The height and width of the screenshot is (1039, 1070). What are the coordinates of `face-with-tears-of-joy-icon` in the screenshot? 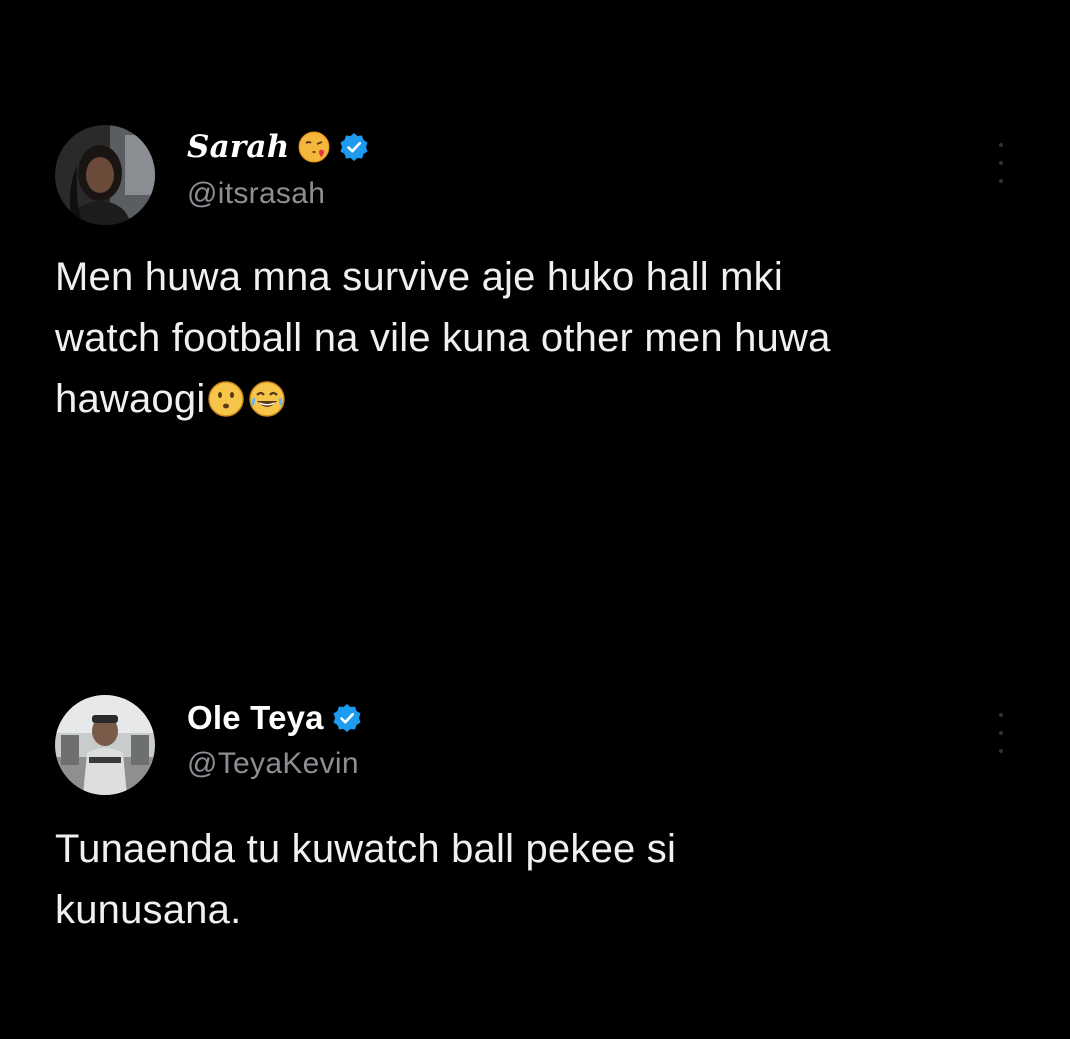 It's located at (267, 399).